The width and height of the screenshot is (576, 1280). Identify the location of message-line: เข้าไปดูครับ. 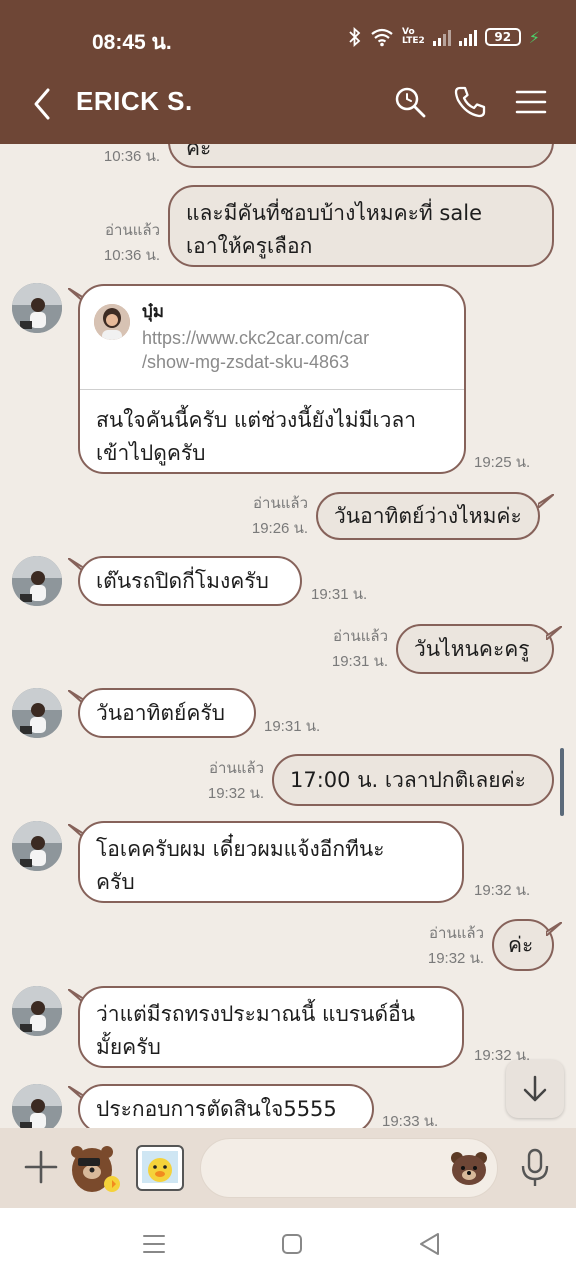
(151, 453).